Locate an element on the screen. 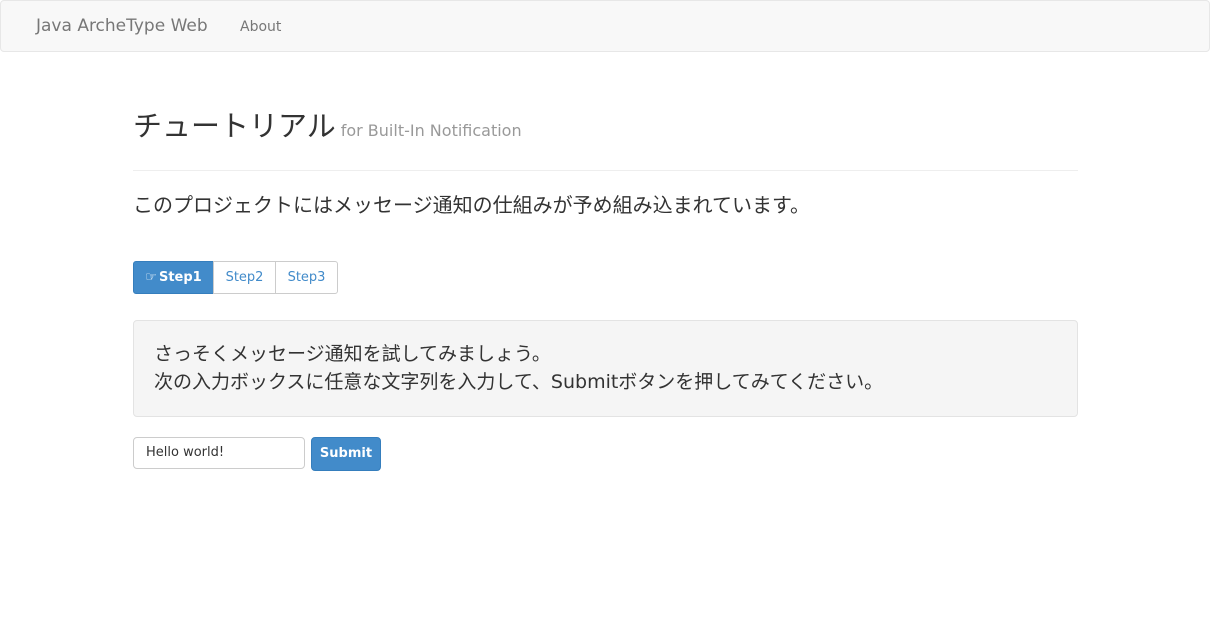 The width and height of the screenshot is (1210, 621). step3-button: Step3 is located at coordinates (306, 277).